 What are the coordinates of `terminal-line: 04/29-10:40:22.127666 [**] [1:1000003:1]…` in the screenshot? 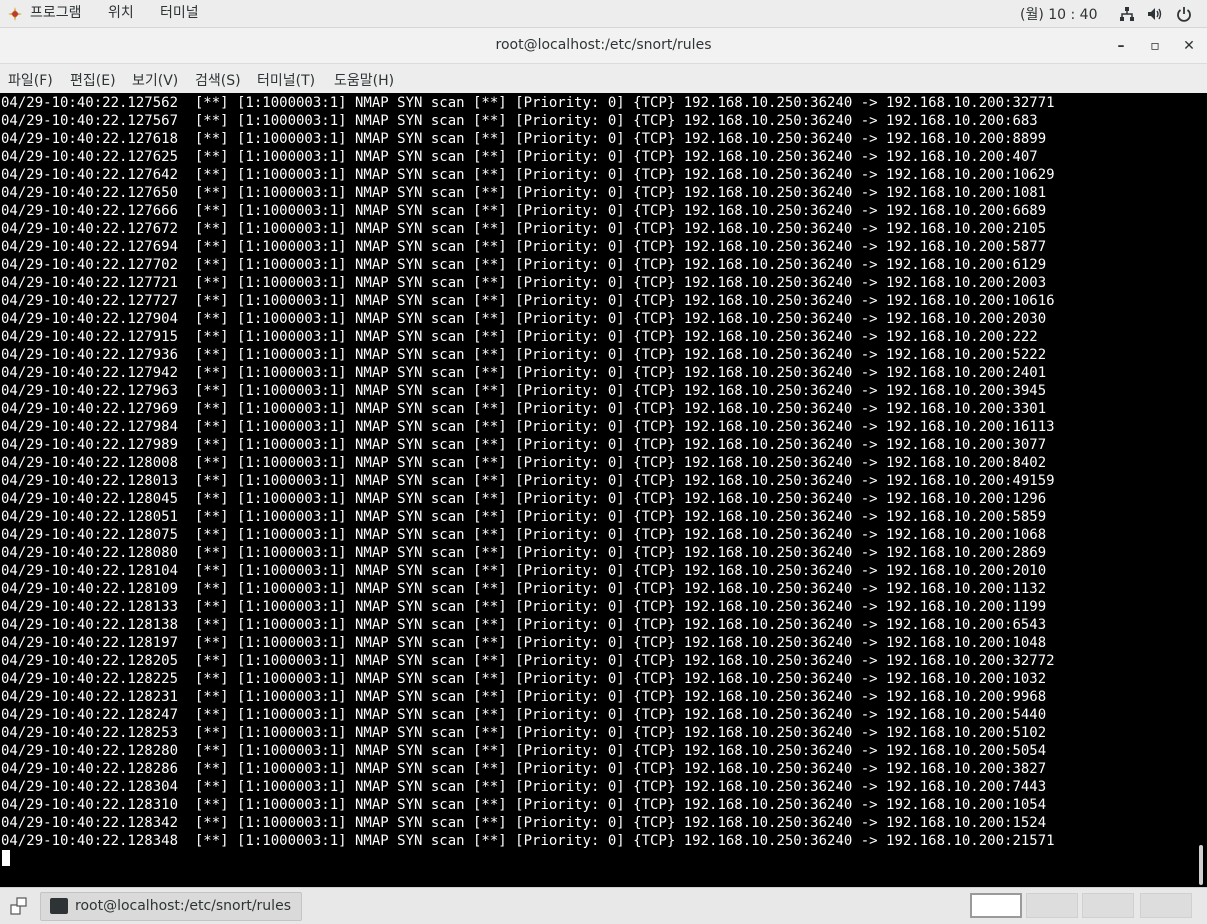 It's located at (524, 211).